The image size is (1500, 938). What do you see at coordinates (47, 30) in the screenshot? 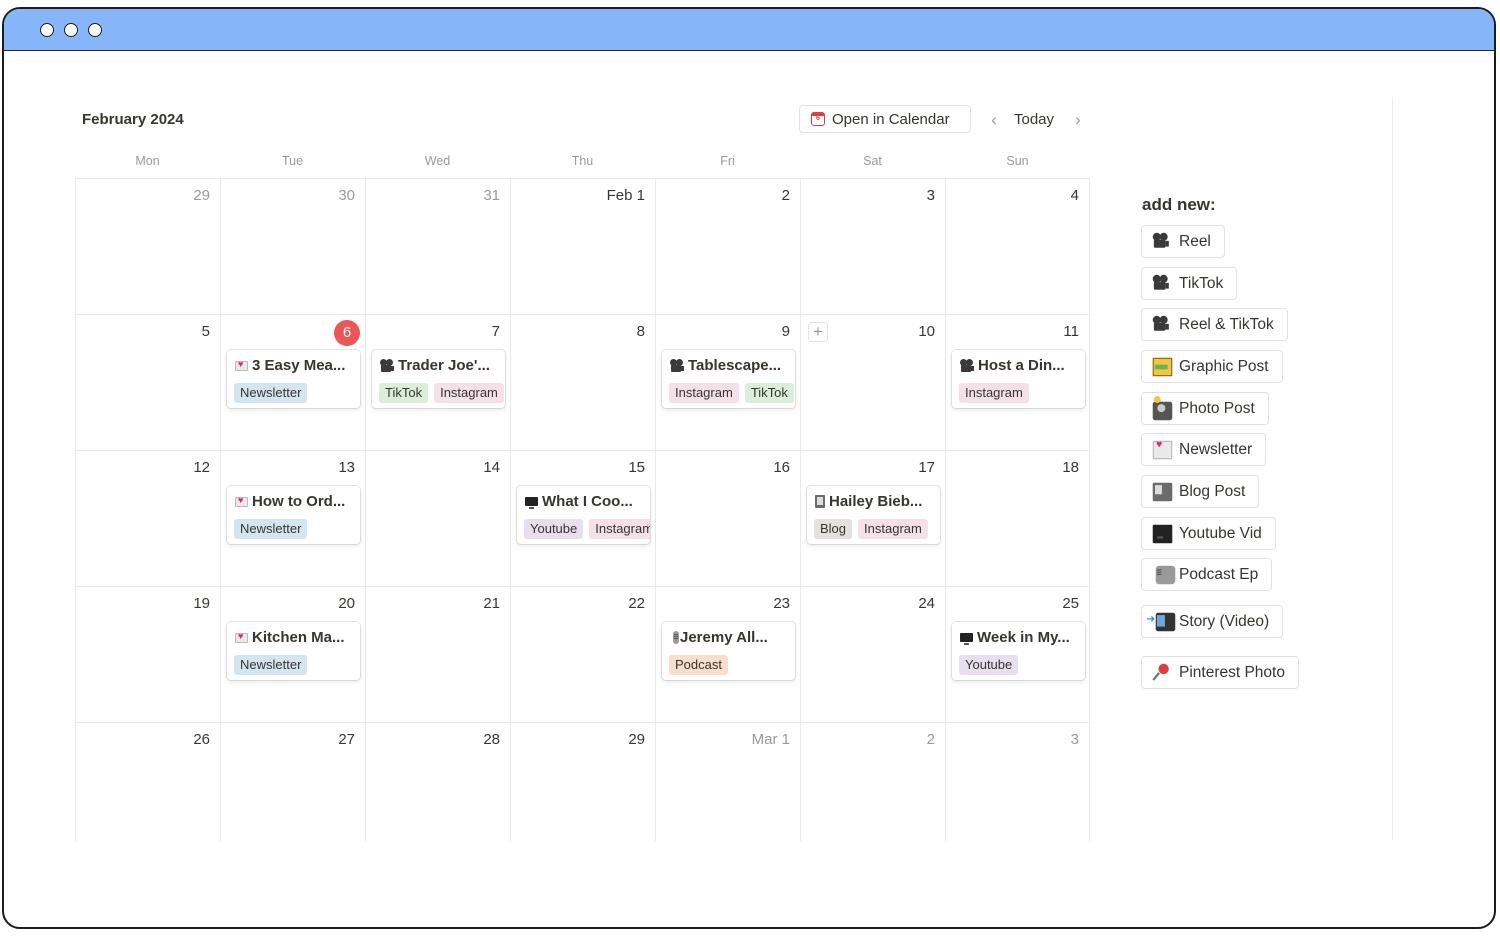
I see `window-close-dot` at bounding box center [47, 30].